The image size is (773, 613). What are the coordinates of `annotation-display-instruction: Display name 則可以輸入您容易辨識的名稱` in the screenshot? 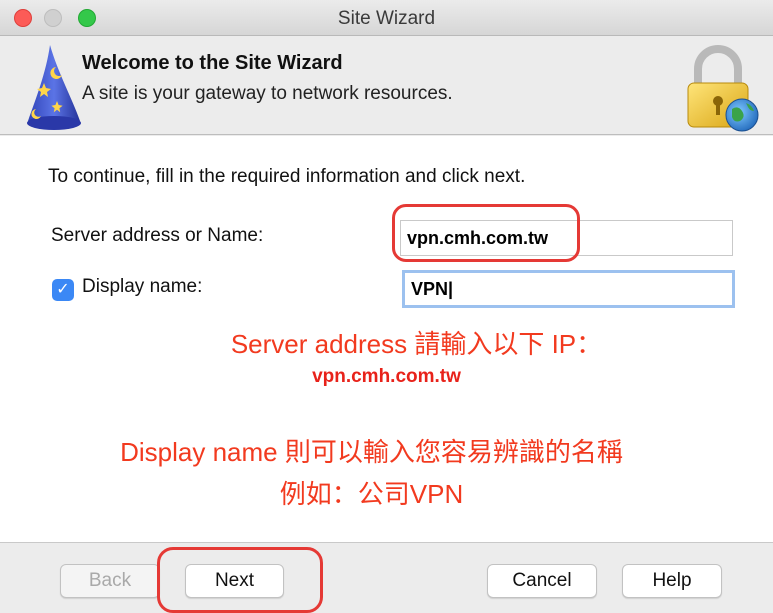 It's located at (371, 452).